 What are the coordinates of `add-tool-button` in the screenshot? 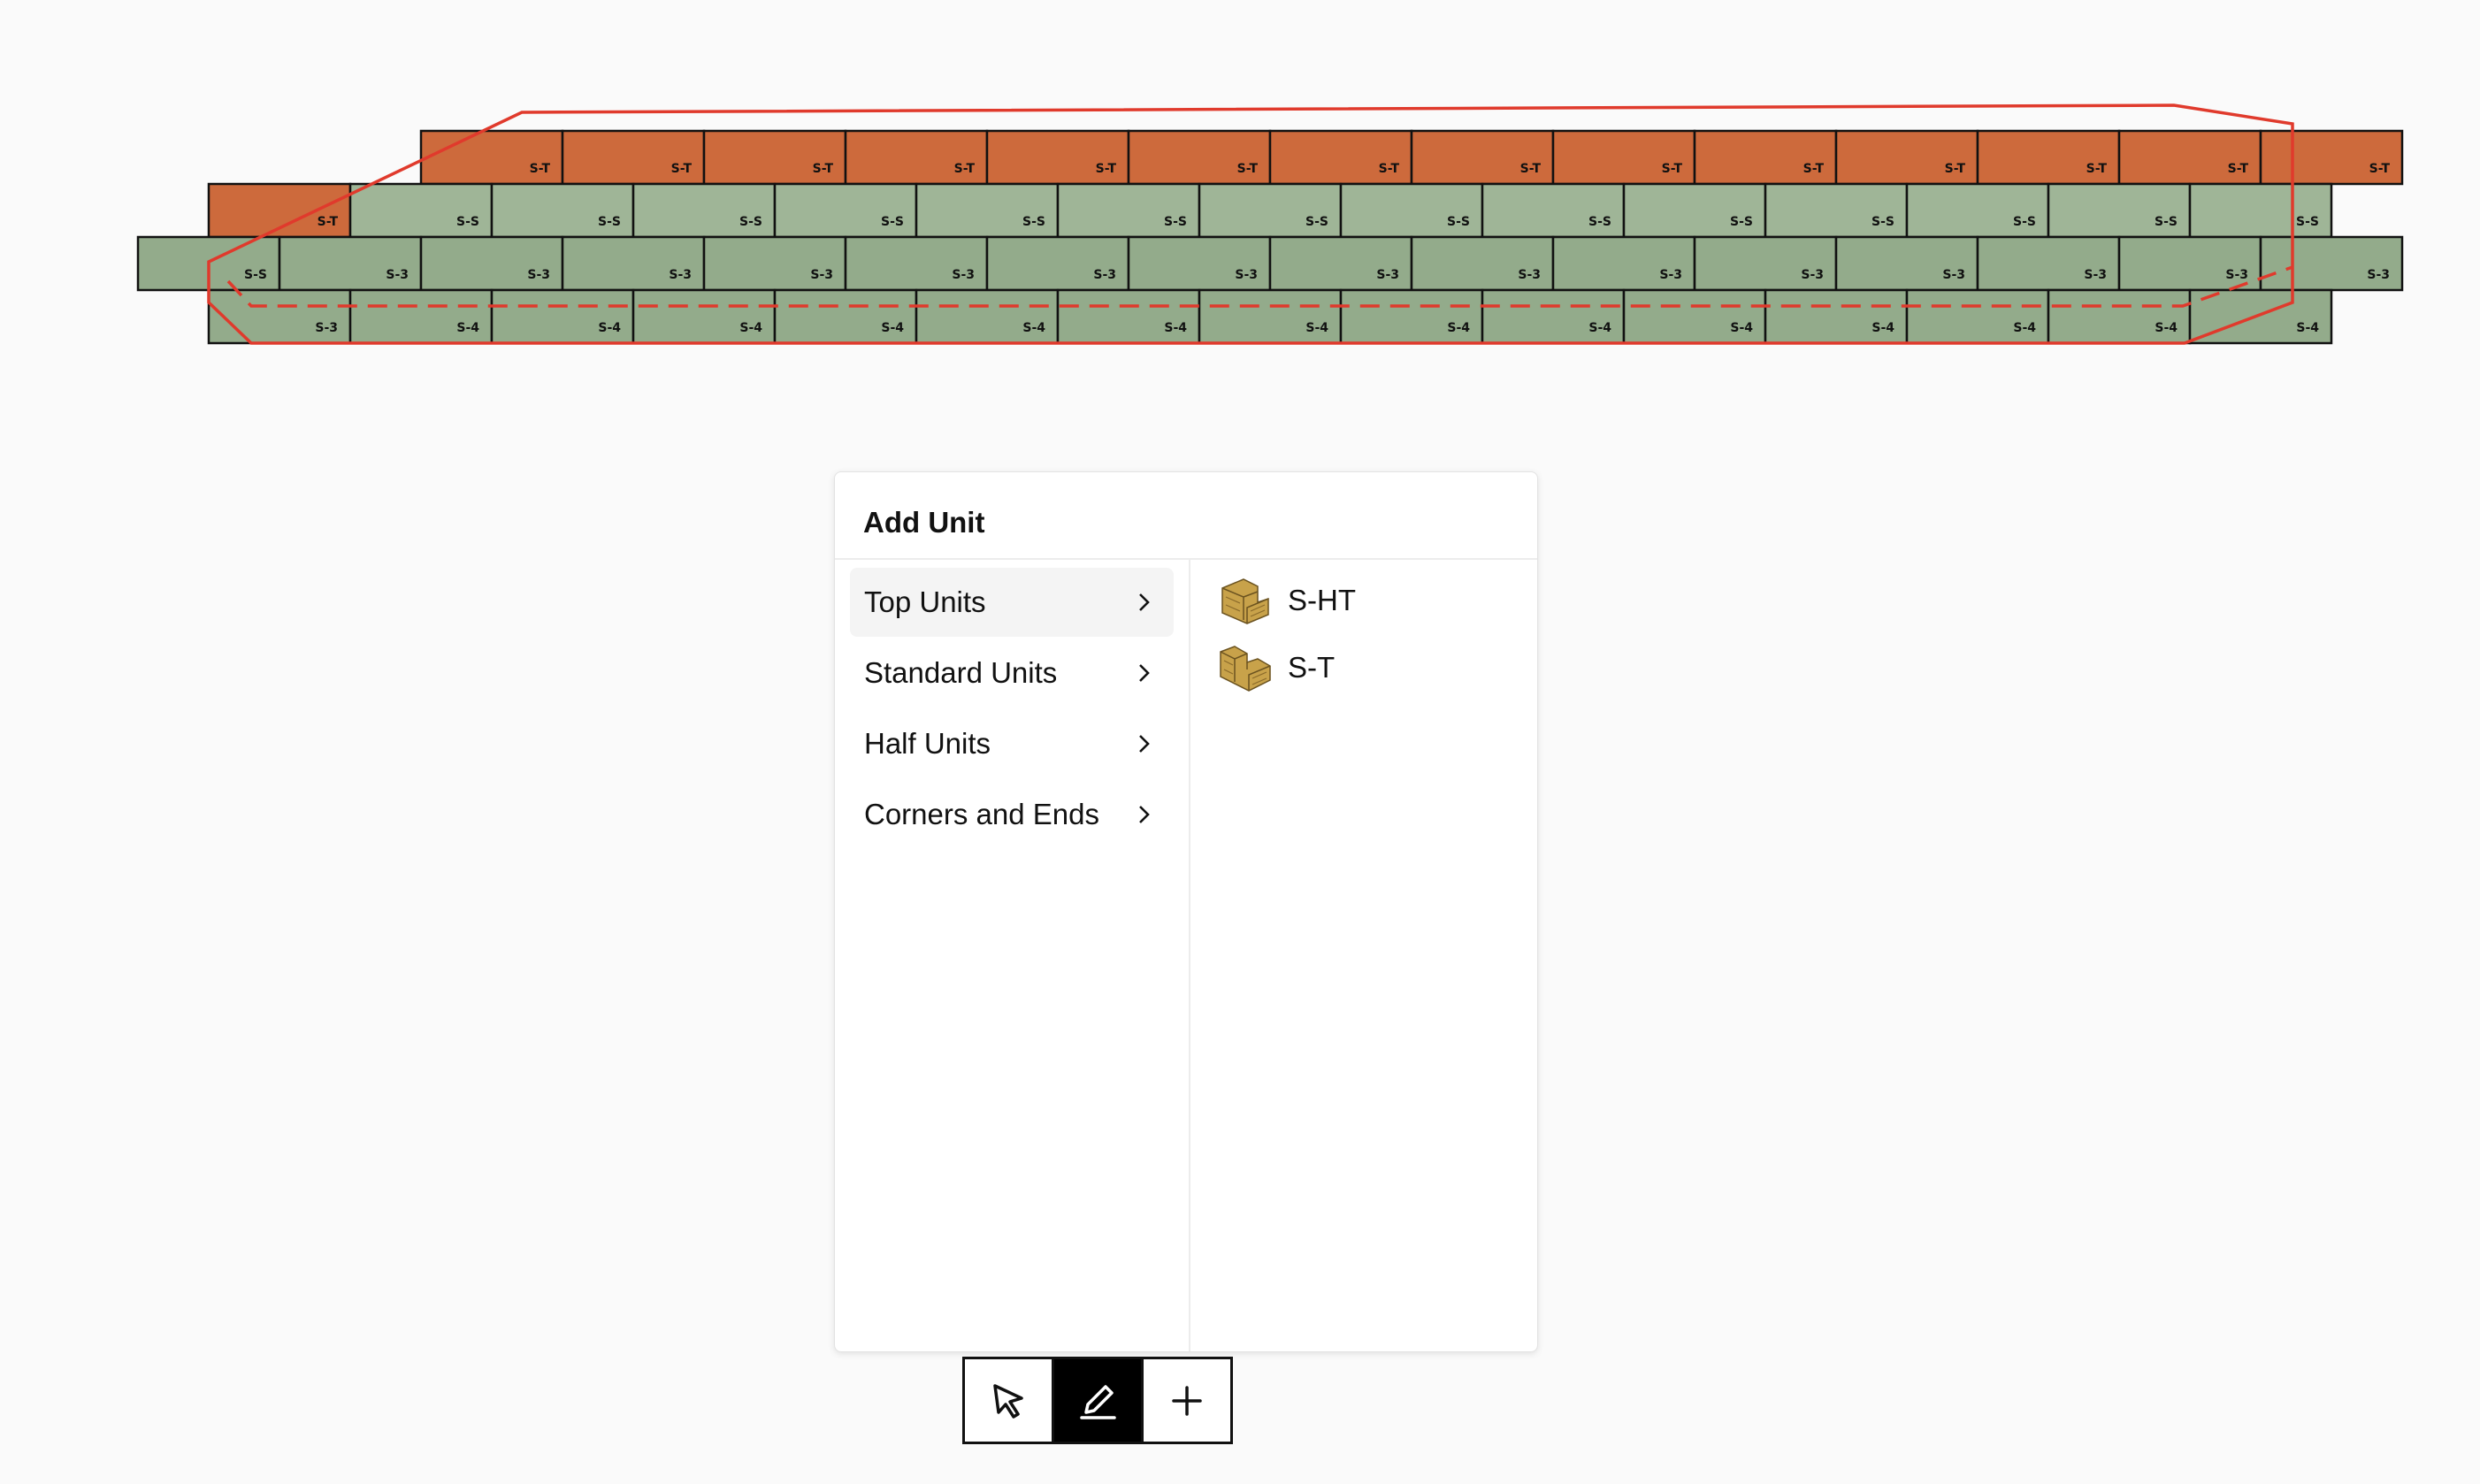 It's located at (1185, 1400).